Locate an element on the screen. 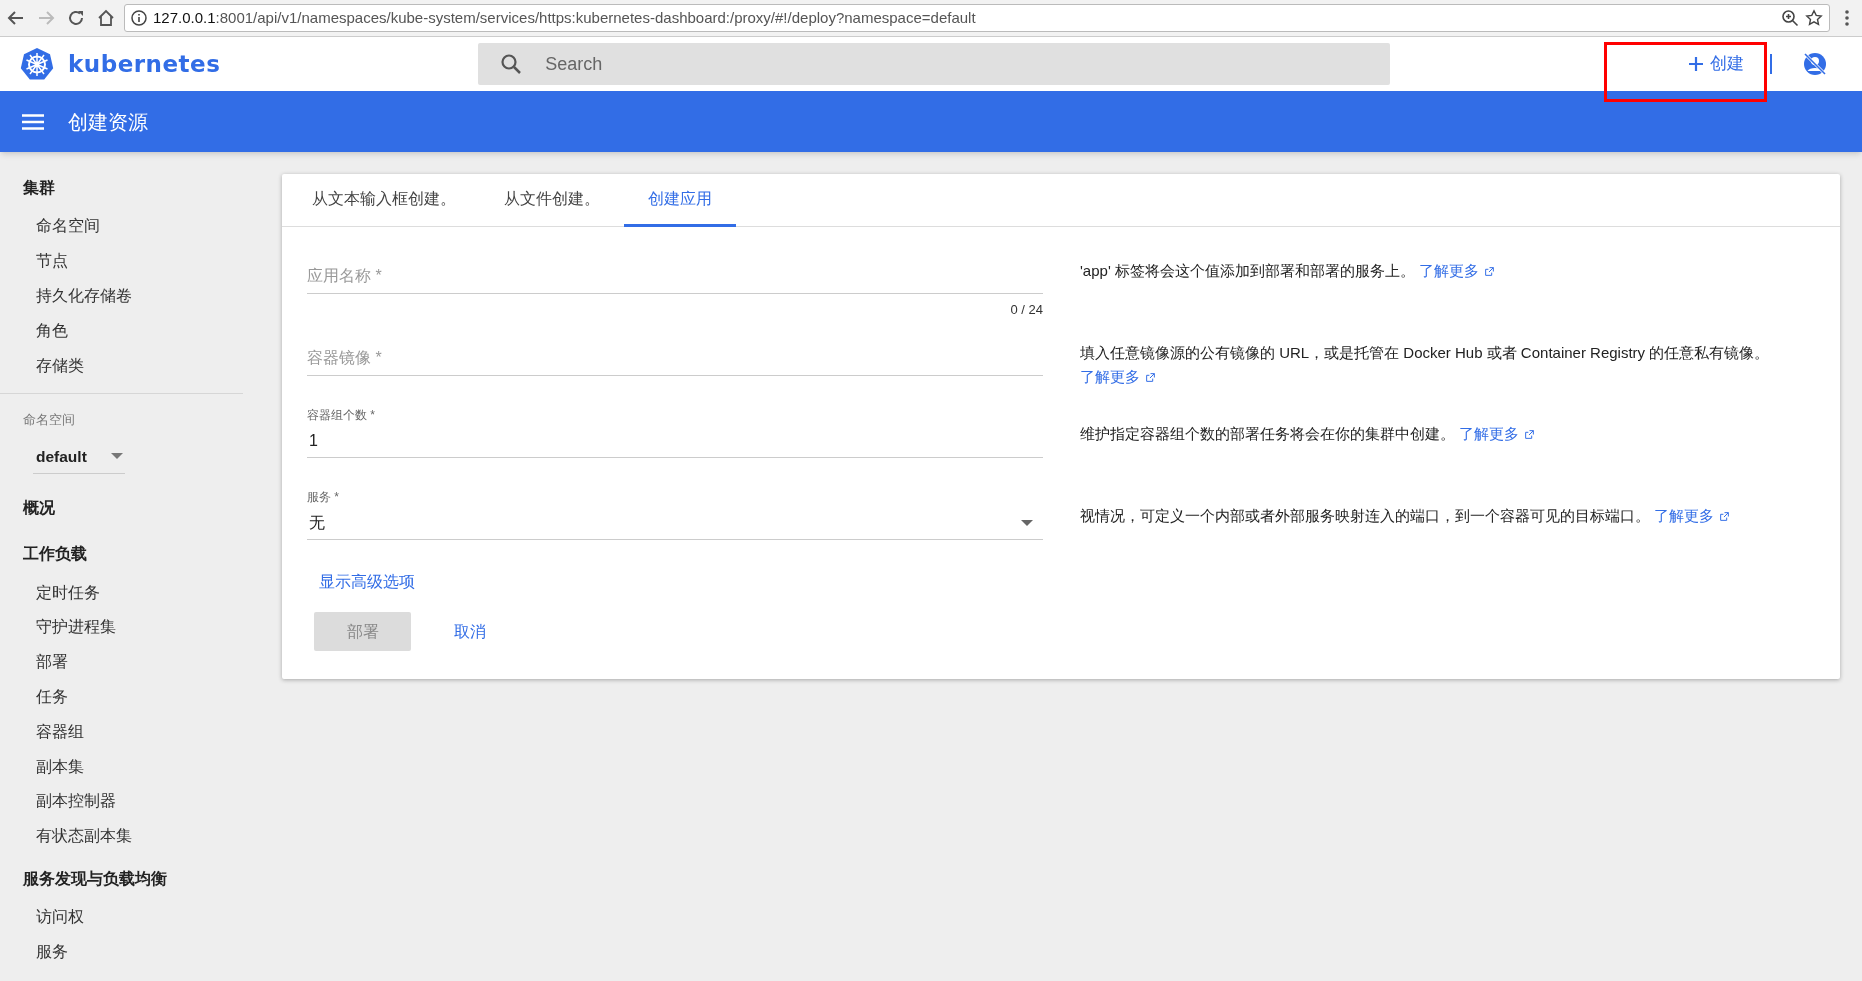 Image resolution: width=1862 pixels, height=981 pixels. tab: 创建应用 is located at coordinates (680, 200).